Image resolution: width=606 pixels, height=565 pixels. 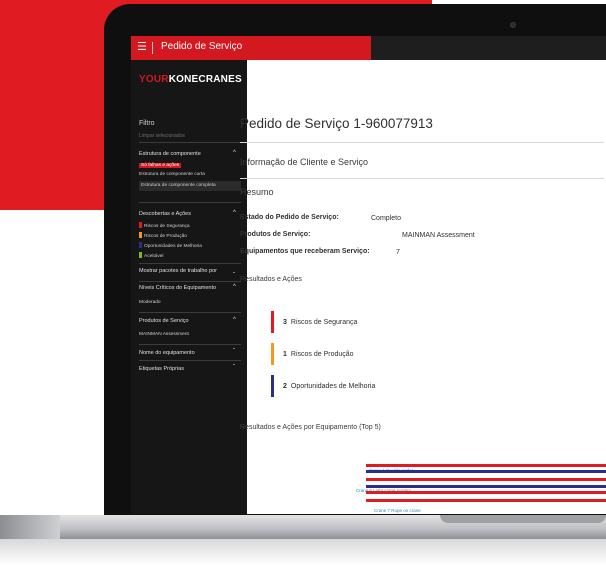 I want to click on summary-title: Resumo, so click(x=257, y=192).